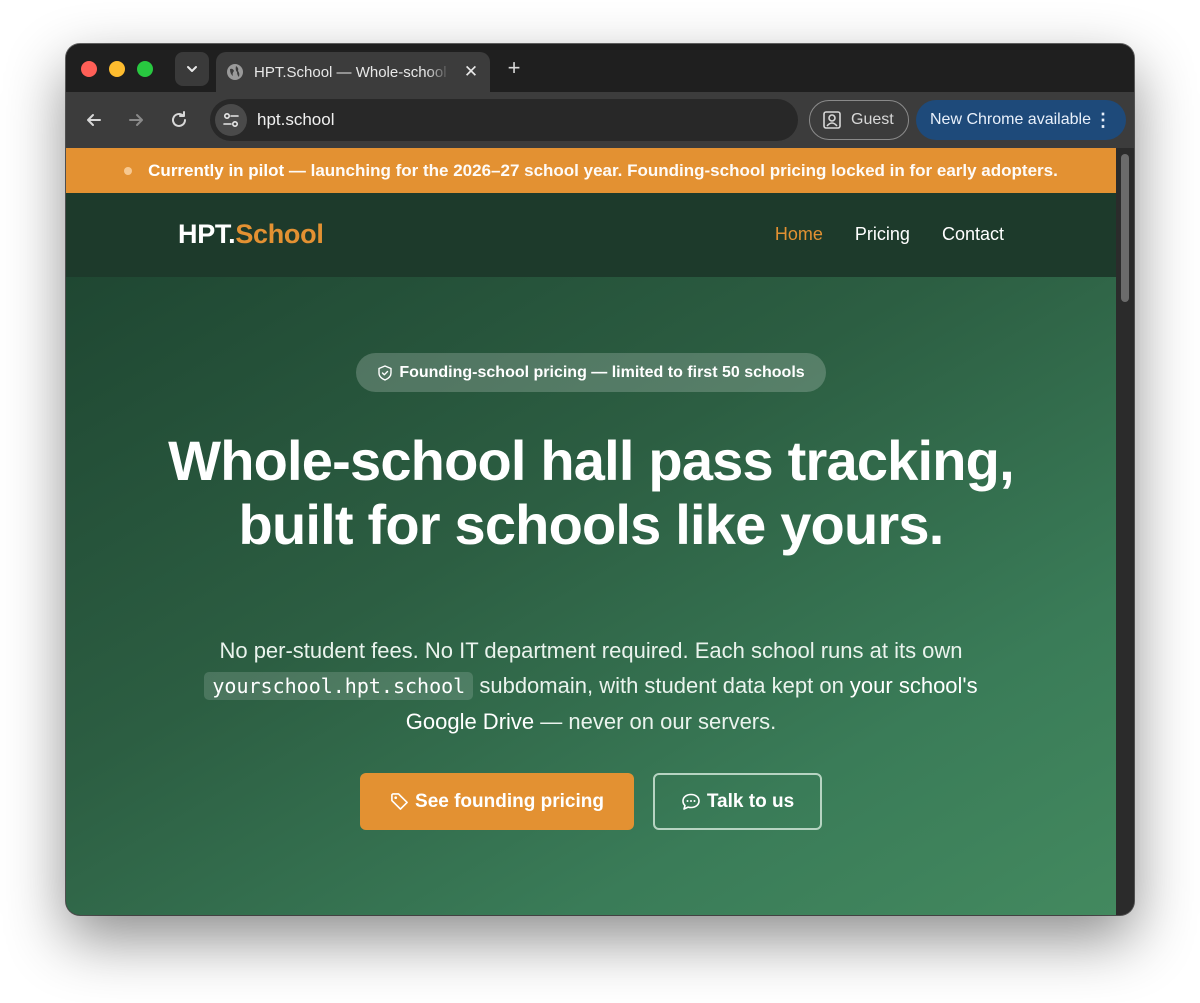 This screenshot has height=1003, width=1200. I want to click on close-tab-icon: ✕, so click(471, 72).